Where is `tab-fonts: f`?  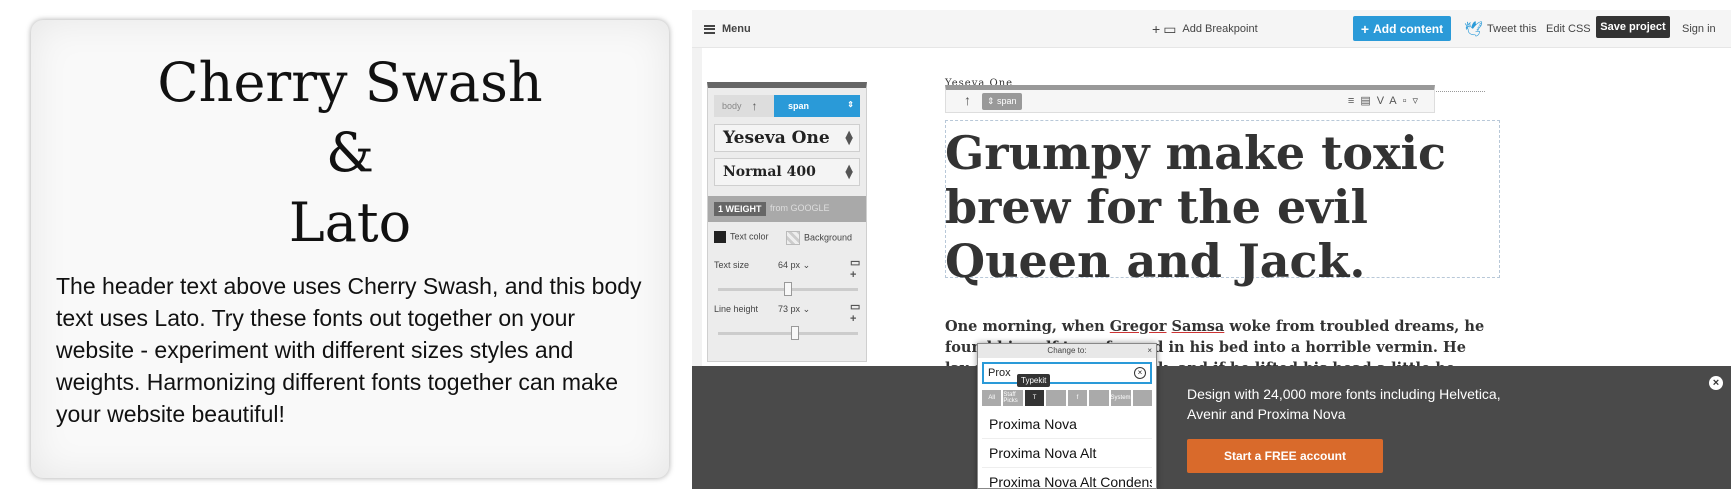 tab-fonts: f is located at coordinates (1077, 398).